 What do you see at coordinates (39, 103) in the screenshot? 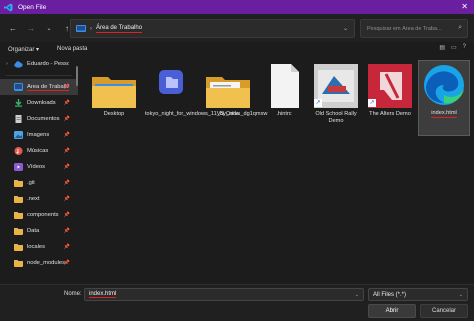
I see `sidebar-item-downloads: Downloads 📌` at bounding box center [39, 103].